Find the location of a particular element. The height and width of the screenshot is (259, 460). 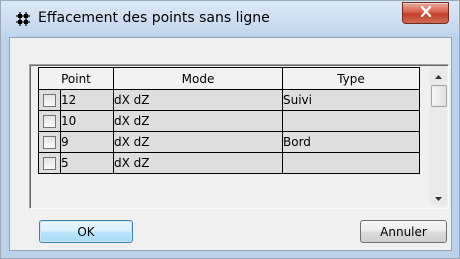

close-icon is located at coordinates (426, 12).